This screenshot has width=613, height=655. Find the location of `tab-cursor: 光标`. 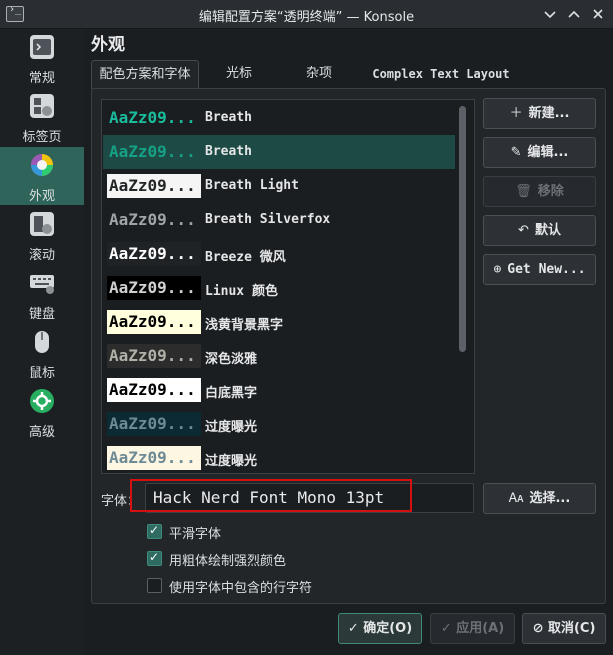

tab-cursor: 光标 is located at coordinates (239, 74).